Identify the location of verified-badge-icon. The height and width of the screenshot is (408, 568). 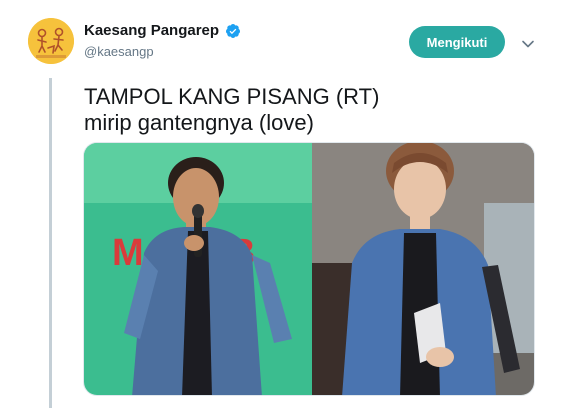
(233, 30).